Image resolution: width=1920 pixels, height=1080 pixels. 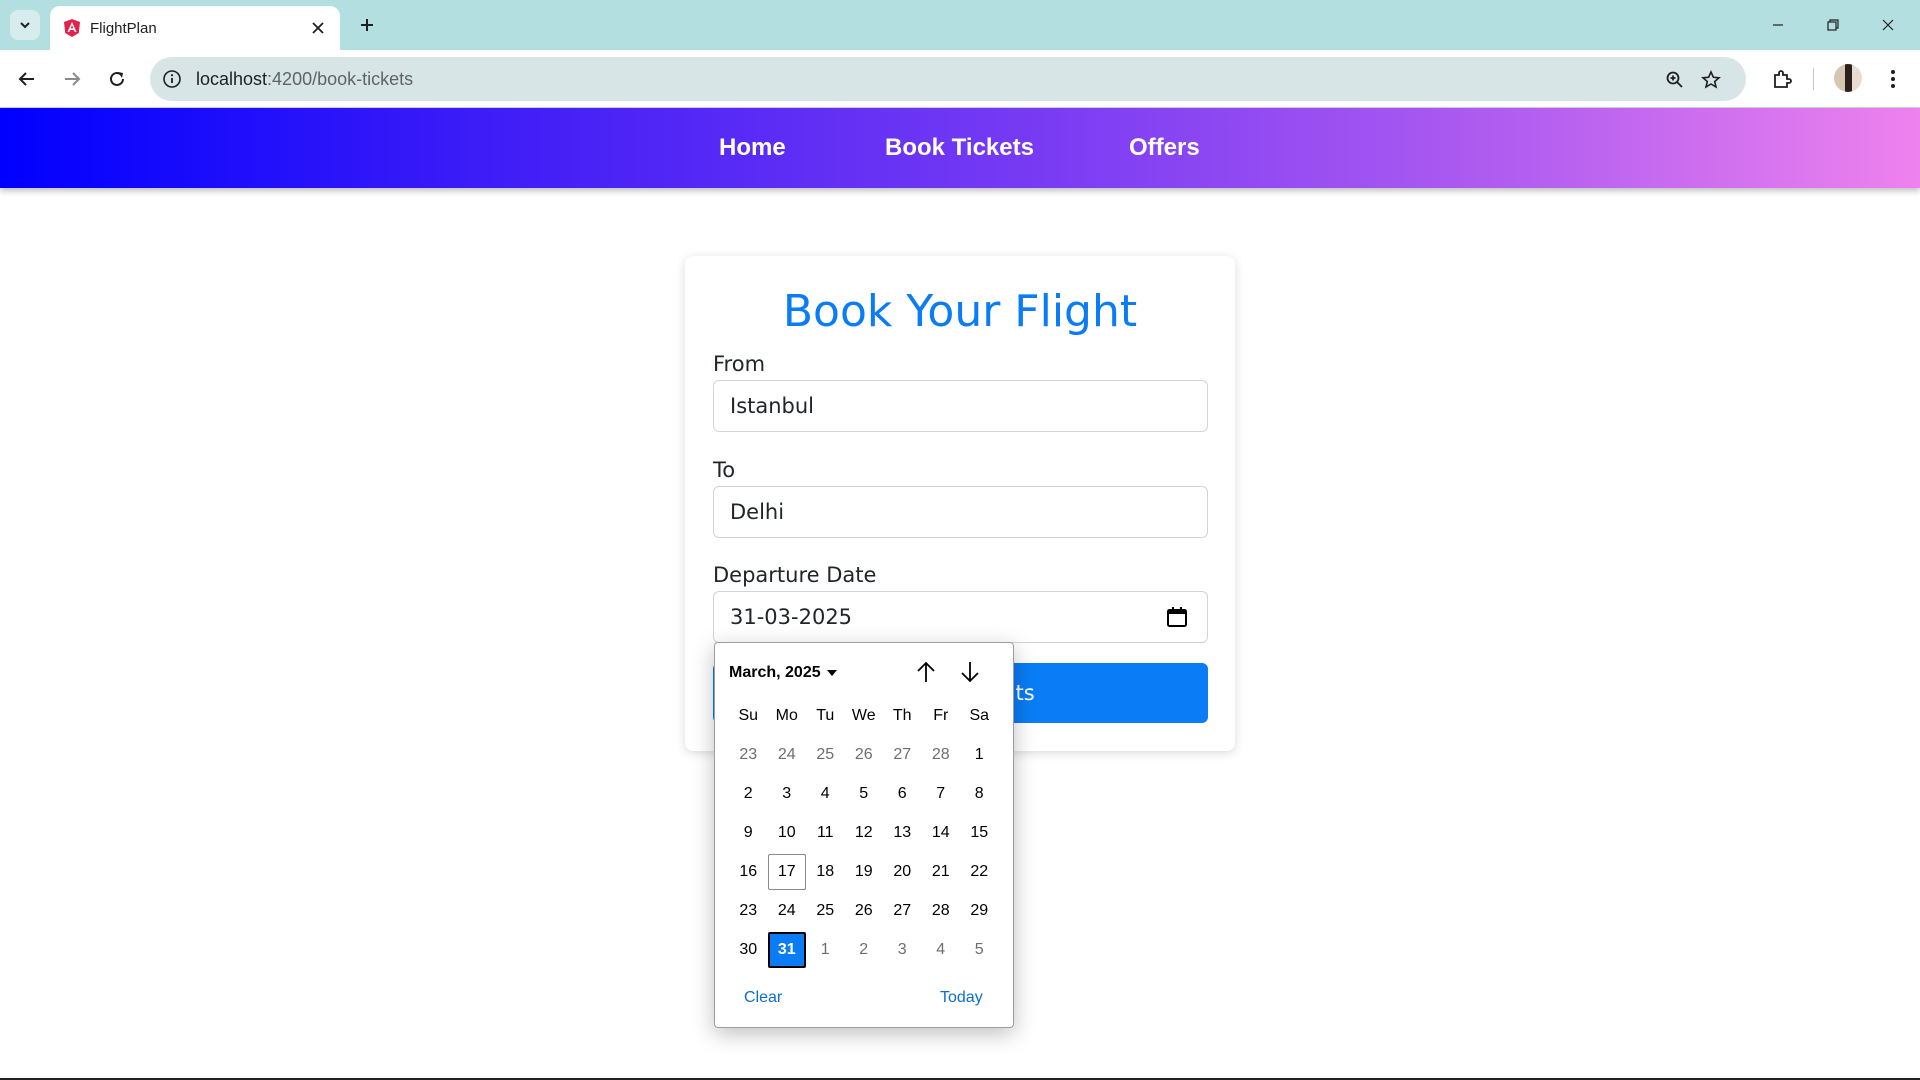 I want to click on calendar-day: 11, so click(x=825, y=833).